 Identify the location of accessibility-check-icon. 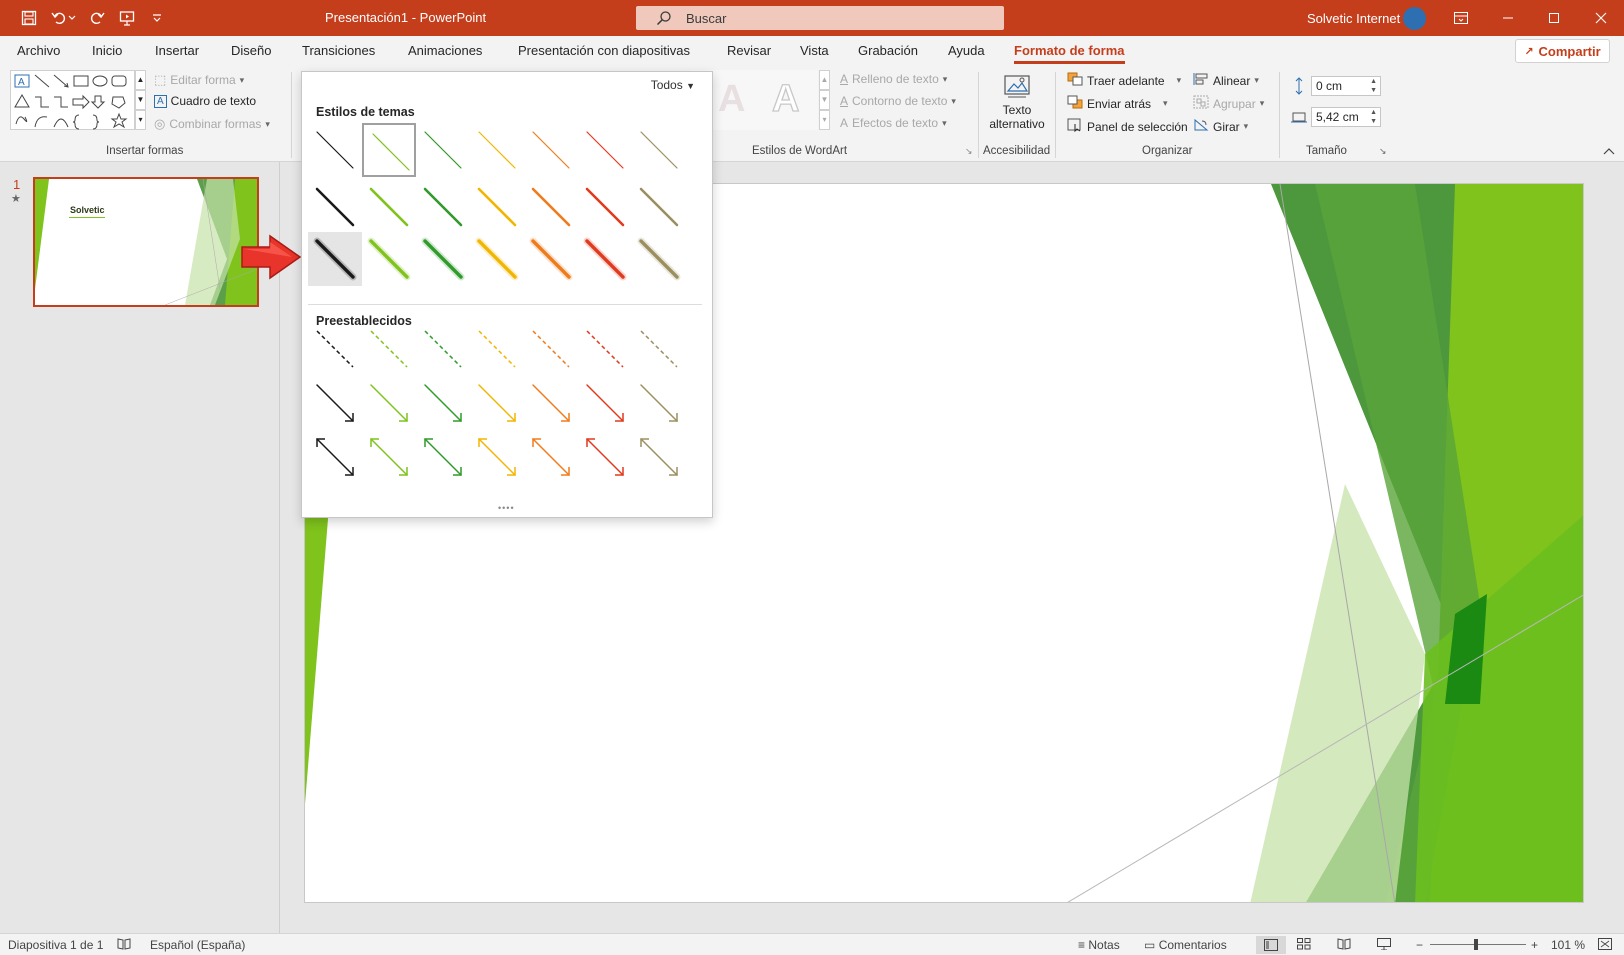
(124, 945).